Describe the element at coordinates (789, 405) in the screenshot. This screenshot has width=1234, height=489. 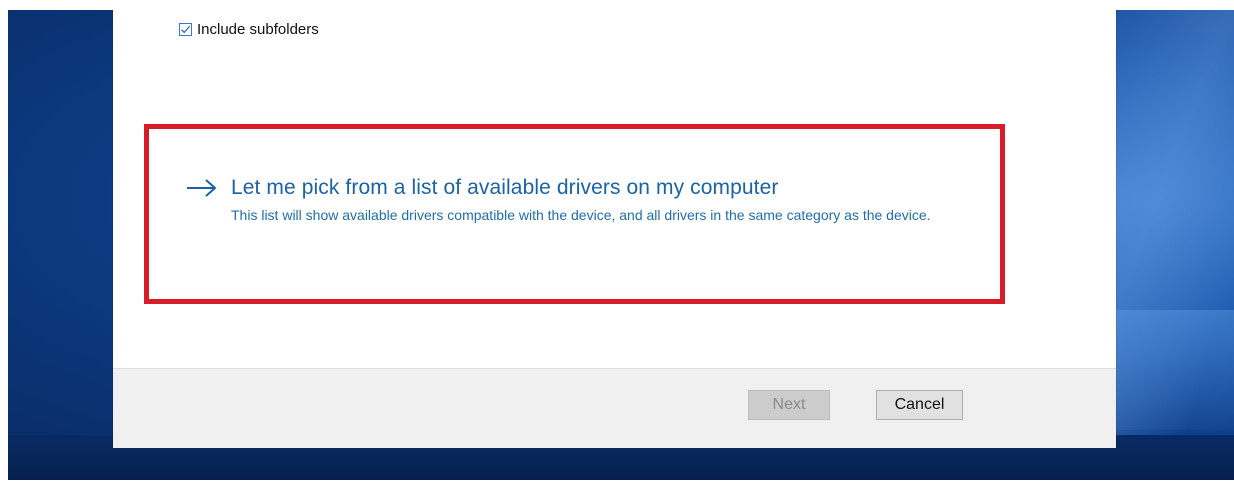
I see `next-button: Next` at that location.